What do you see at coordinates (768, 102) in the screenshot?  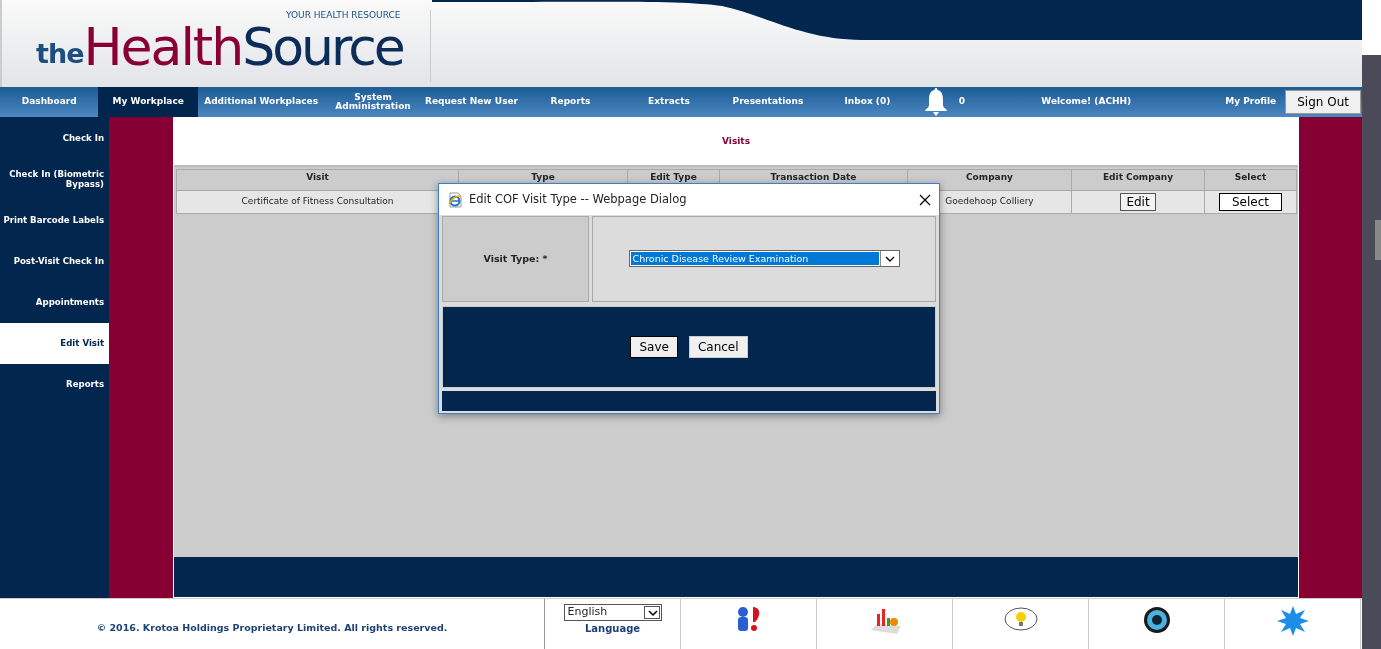 I see `nav-tab: Presentations` at bounding box center [768, 102].